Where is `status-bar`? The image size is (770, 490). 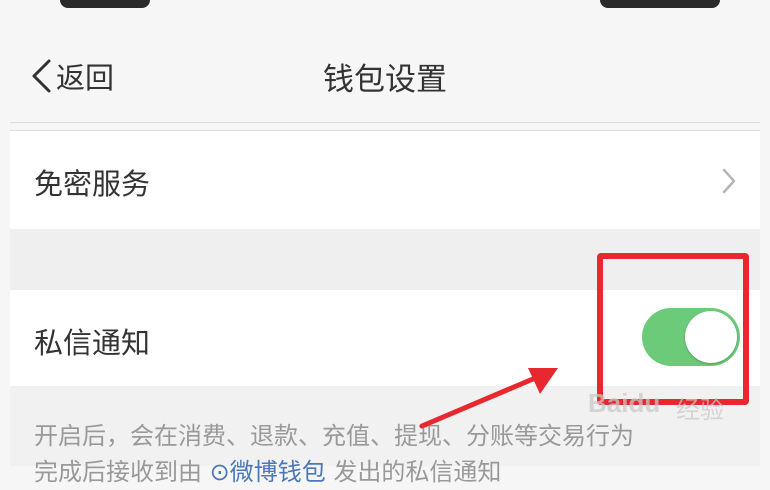
status-bar is located at coordinates (385, 6).